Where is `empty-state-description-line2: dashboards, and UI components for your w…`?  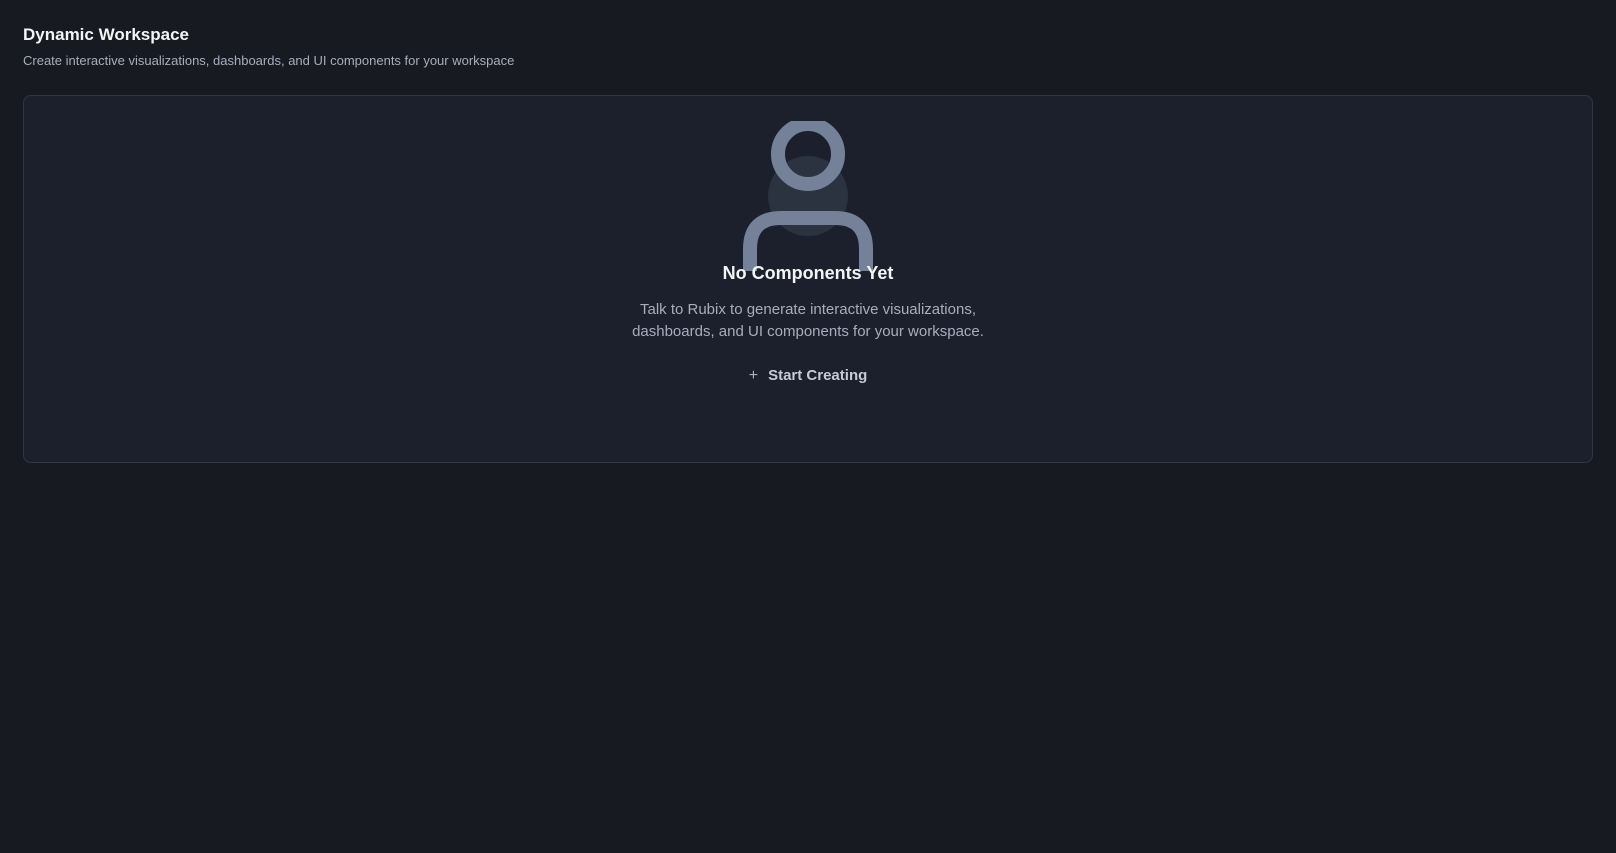
empty-state-description-line2: dashboards, and UI components for your w… is located at coordinates (808, 331).